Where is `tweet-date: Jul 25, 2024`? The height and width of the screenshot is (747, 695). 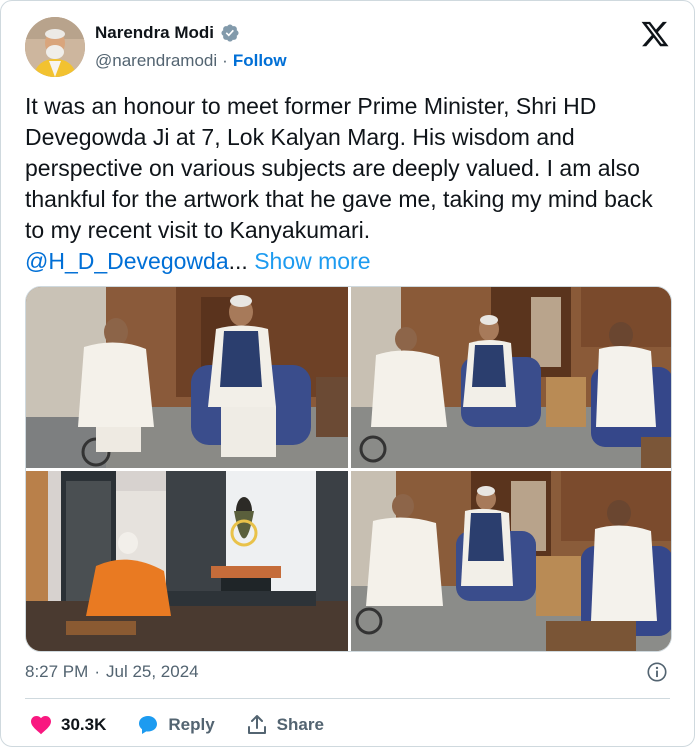
tweet-date: Jul 25, 2024 is located at coordinates (152, 672).